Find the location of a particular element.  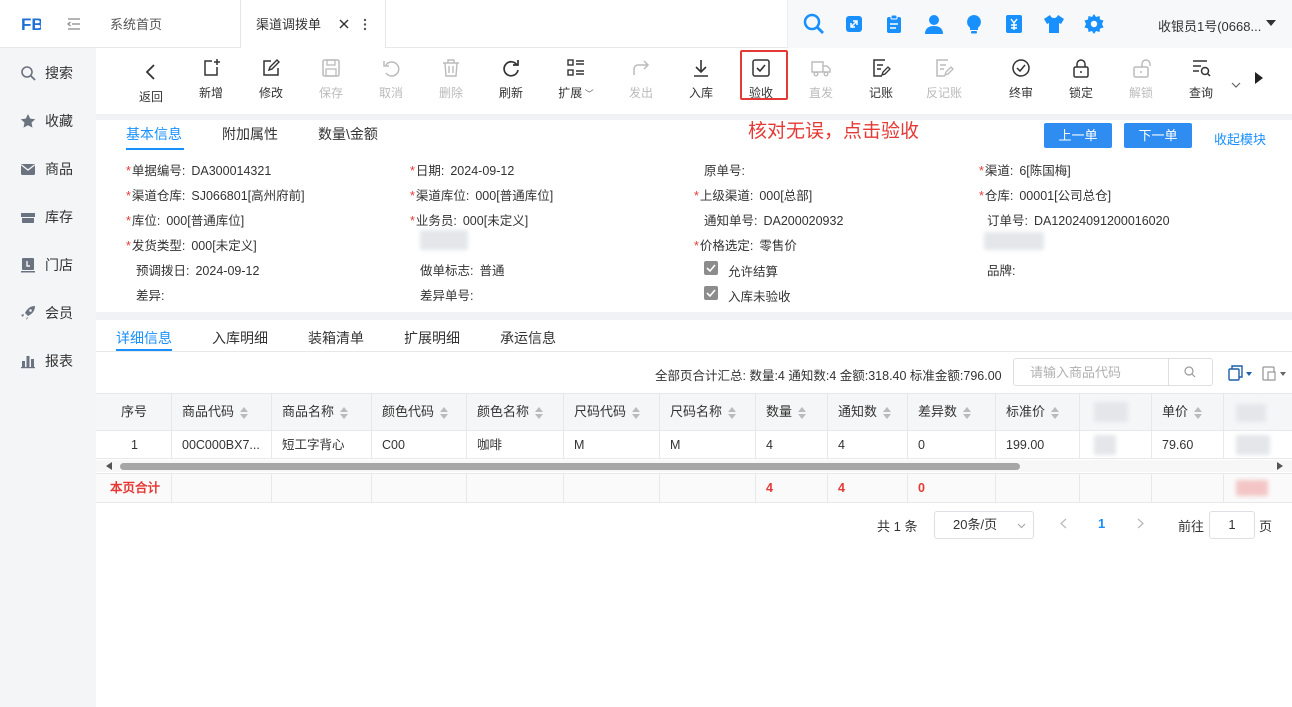

gear-icon is located at coordinates (1094, 24).